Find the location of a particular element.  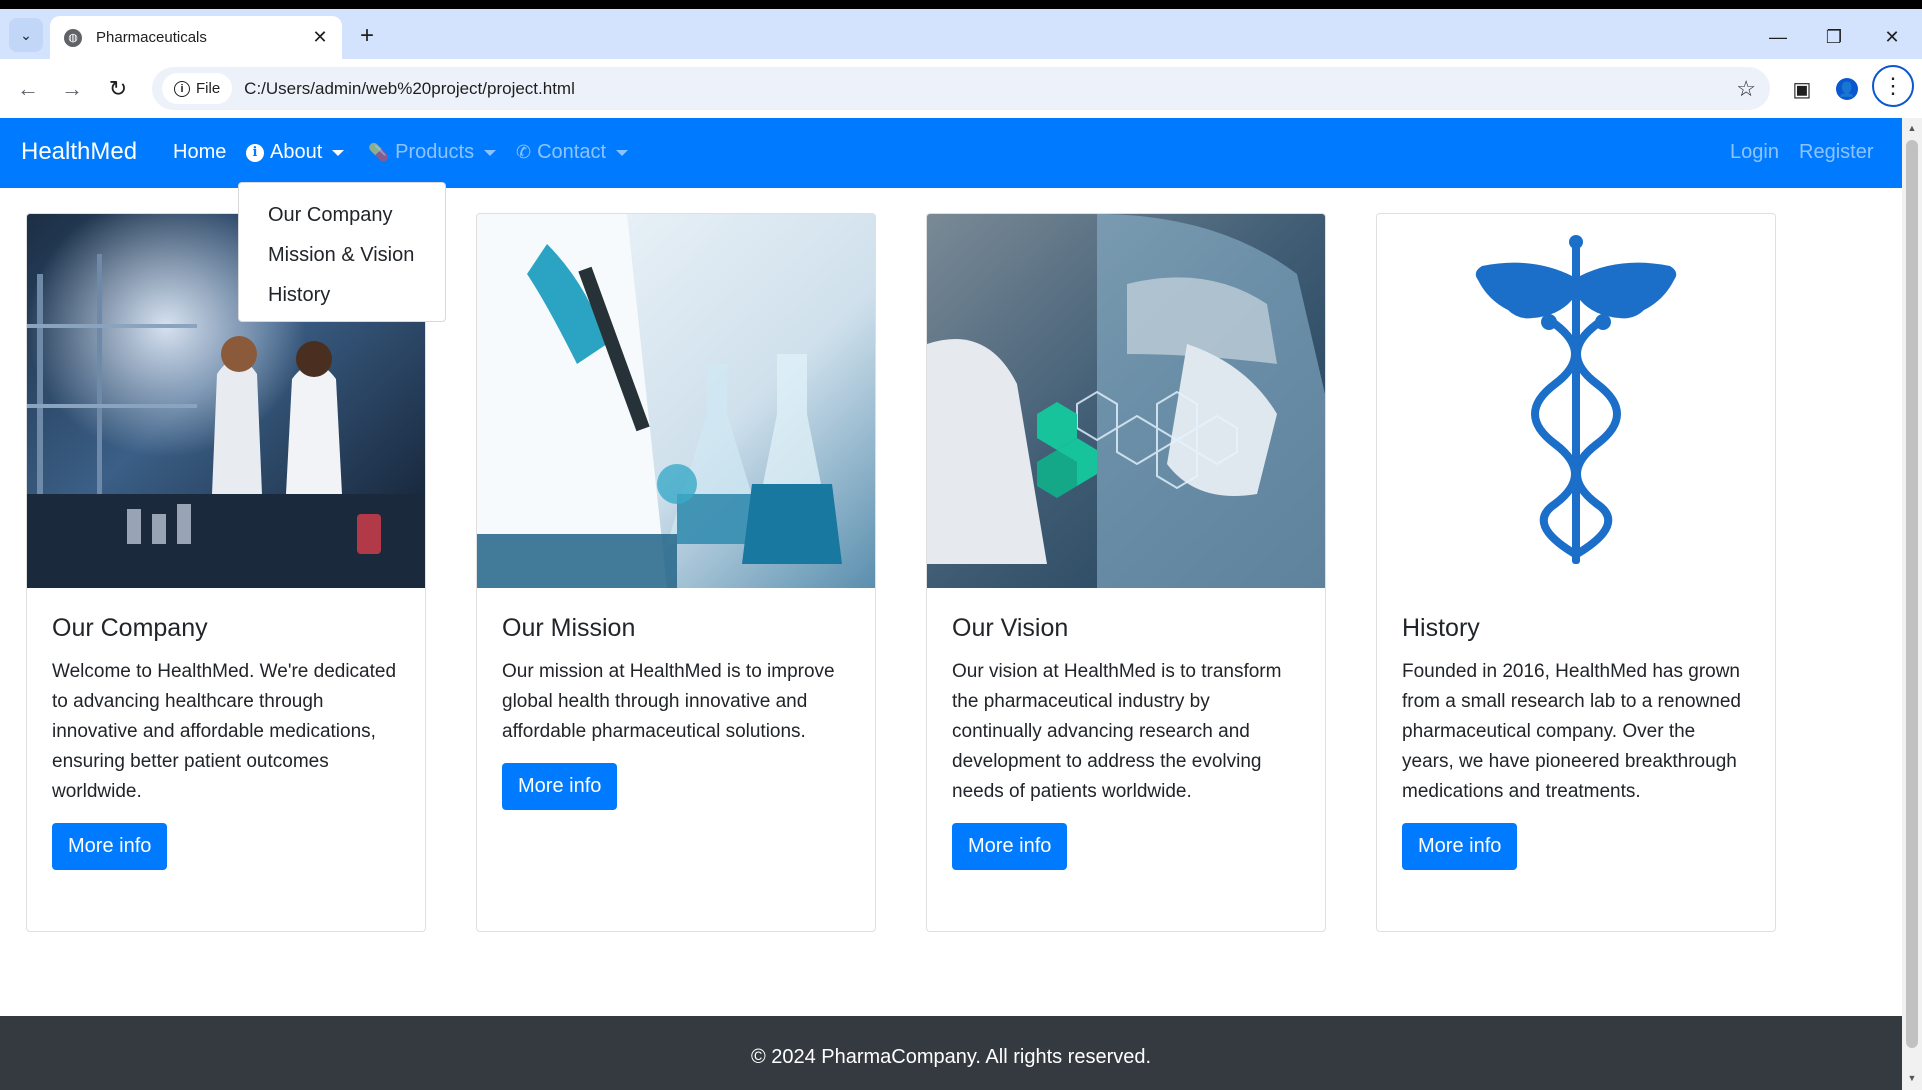

browser-tab: ◍ Pharmaceuticals ✕ is located at coordinates (196, 37).